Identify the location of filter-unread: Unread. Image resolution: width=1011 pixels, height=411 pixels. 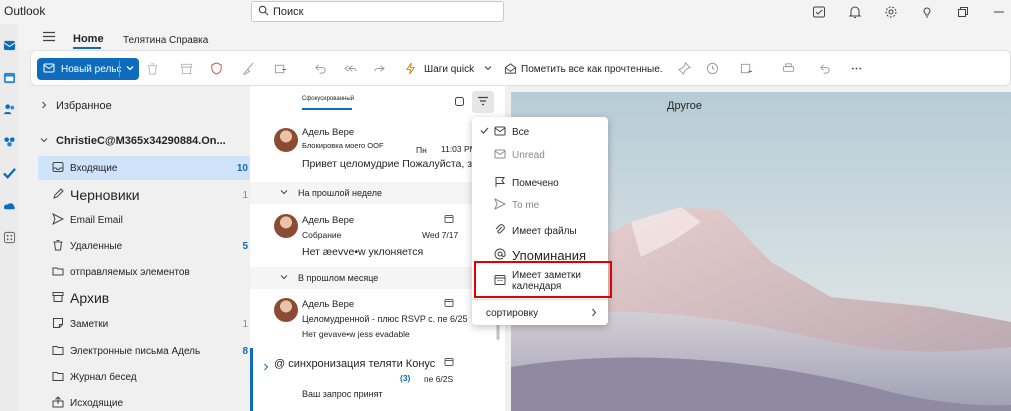
(540, 155).